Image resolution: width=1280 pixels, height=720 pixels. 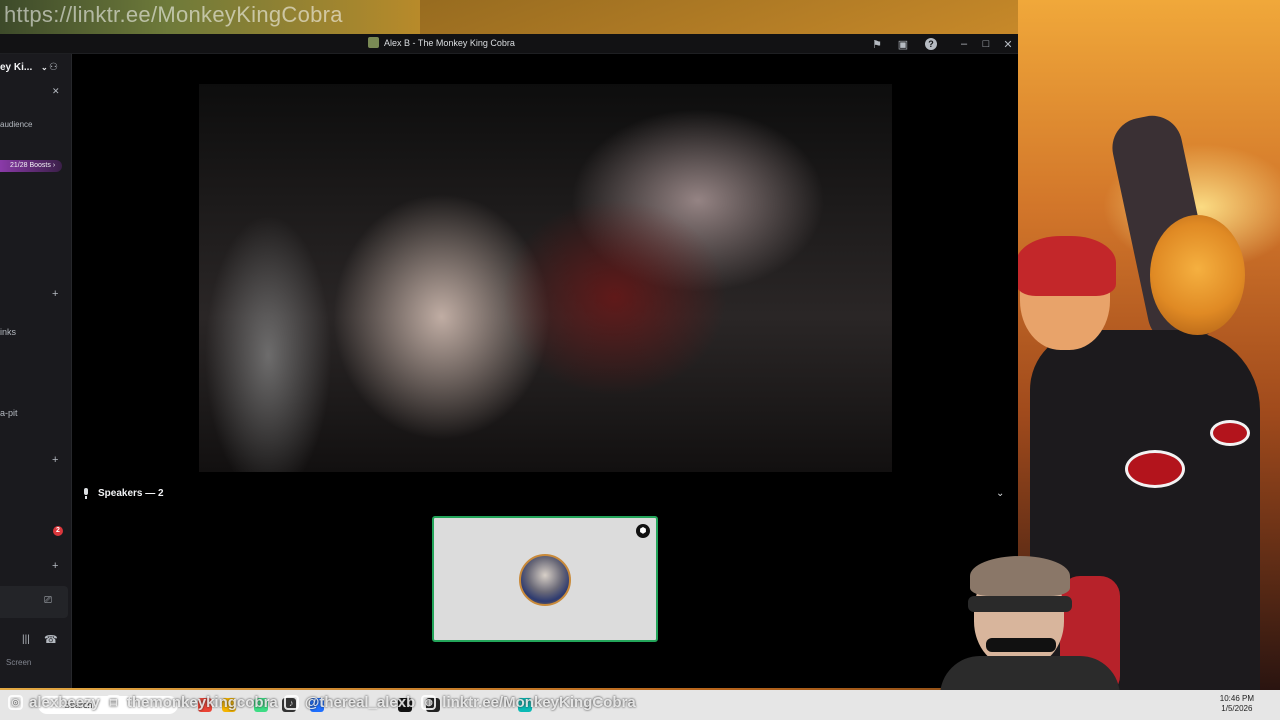 I want to click on globe-icon: ◍, so click(x=429, y=702).